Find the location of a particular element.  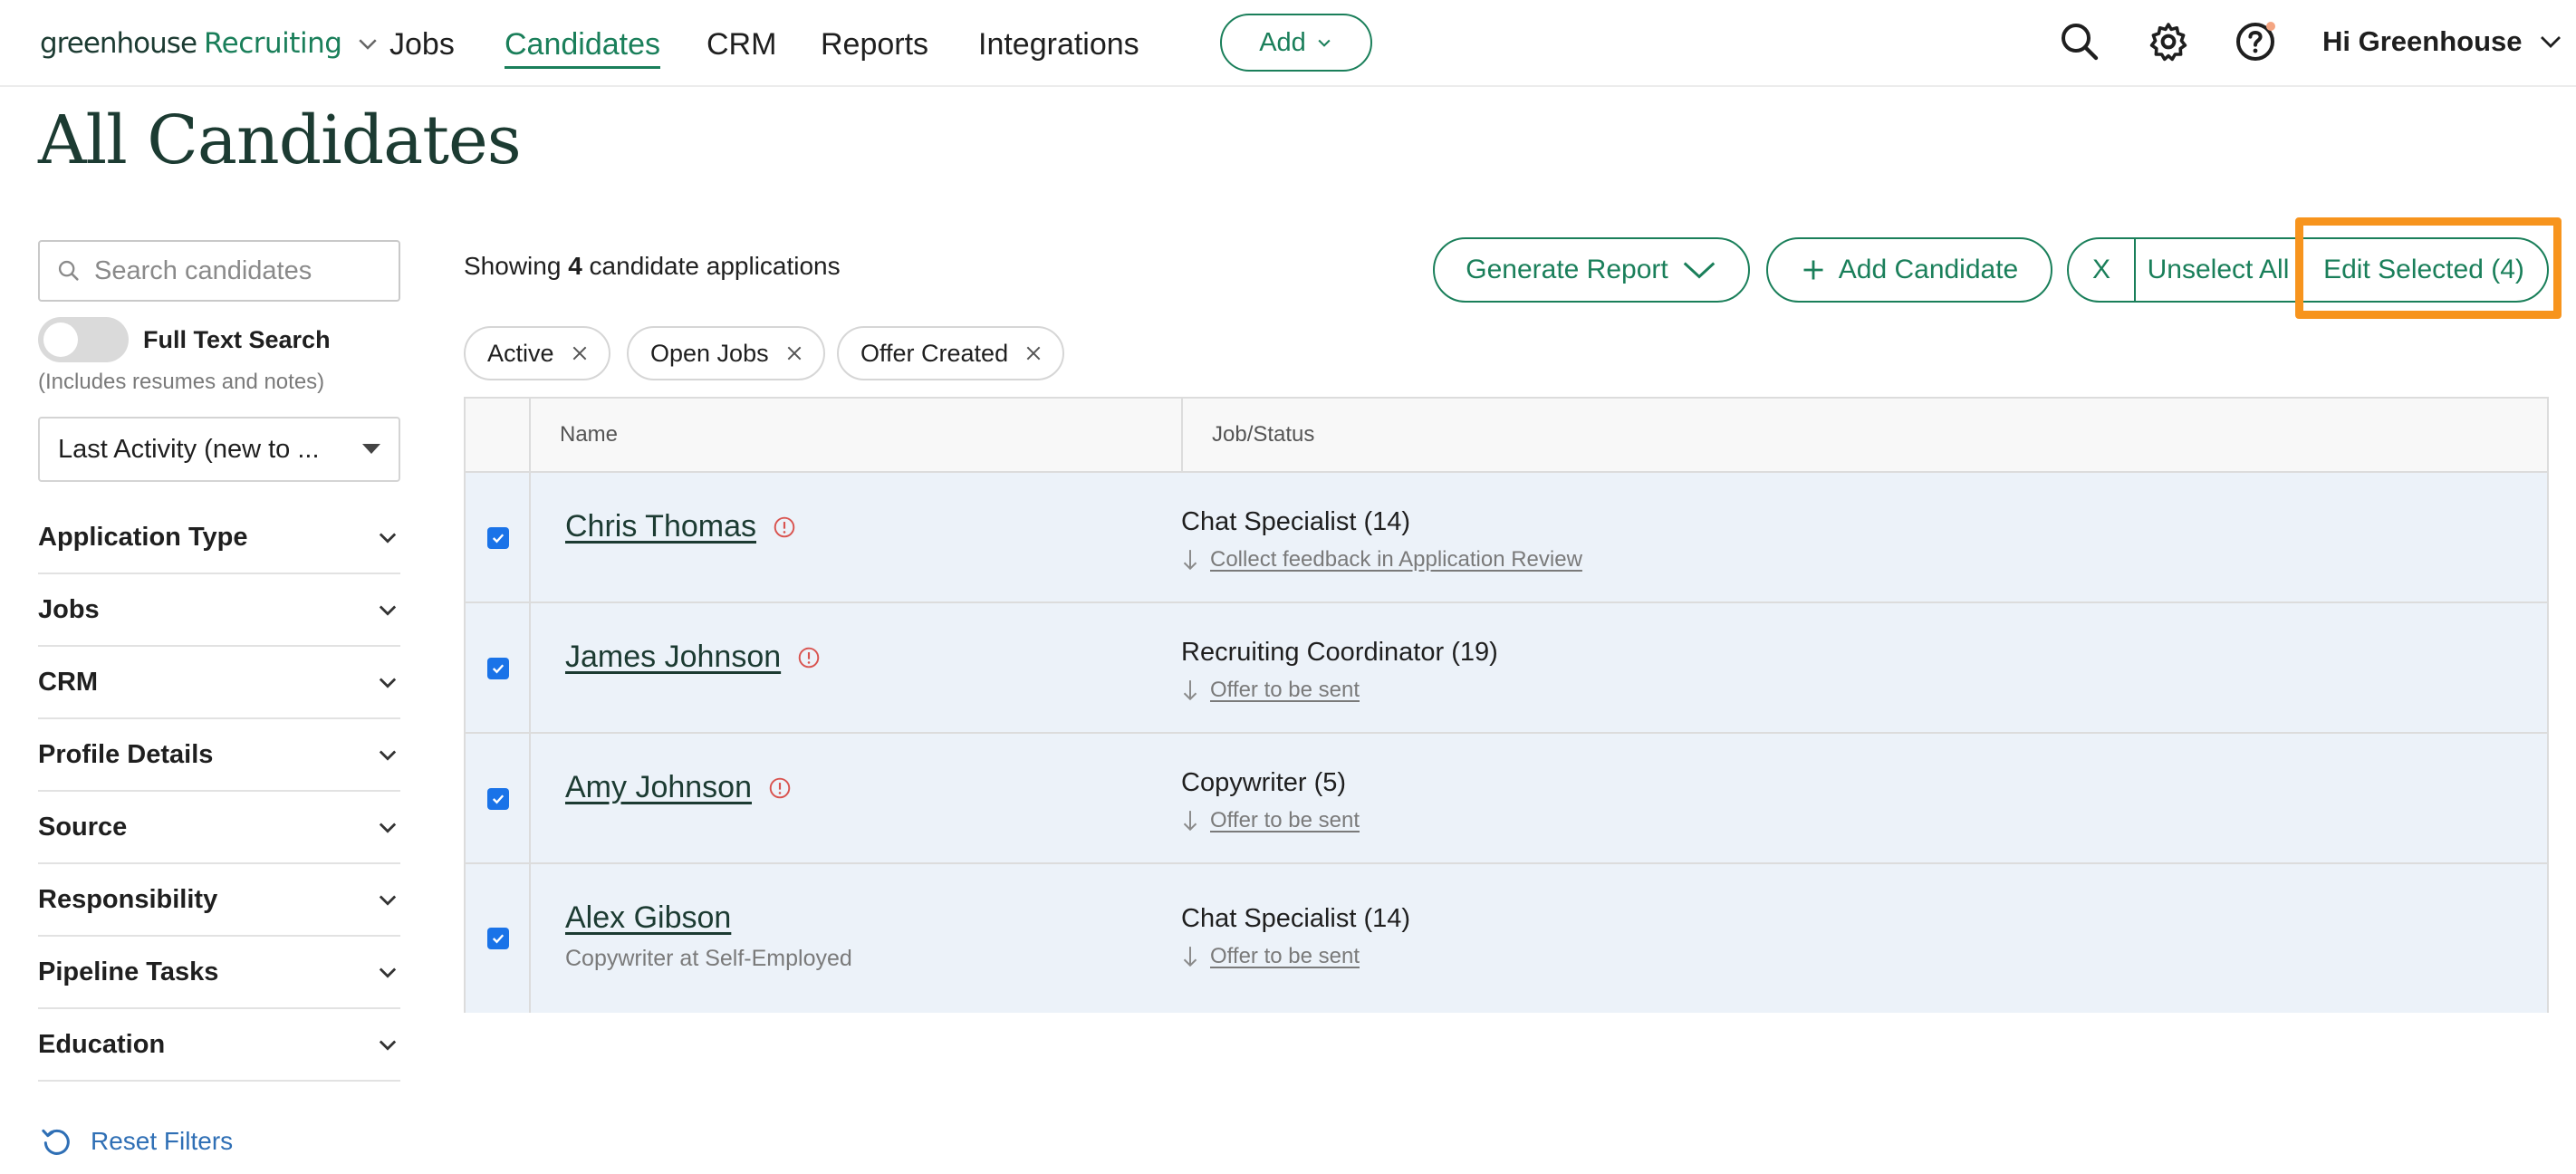

nav-link-crm: CRM is located at coordinates (741, 45).